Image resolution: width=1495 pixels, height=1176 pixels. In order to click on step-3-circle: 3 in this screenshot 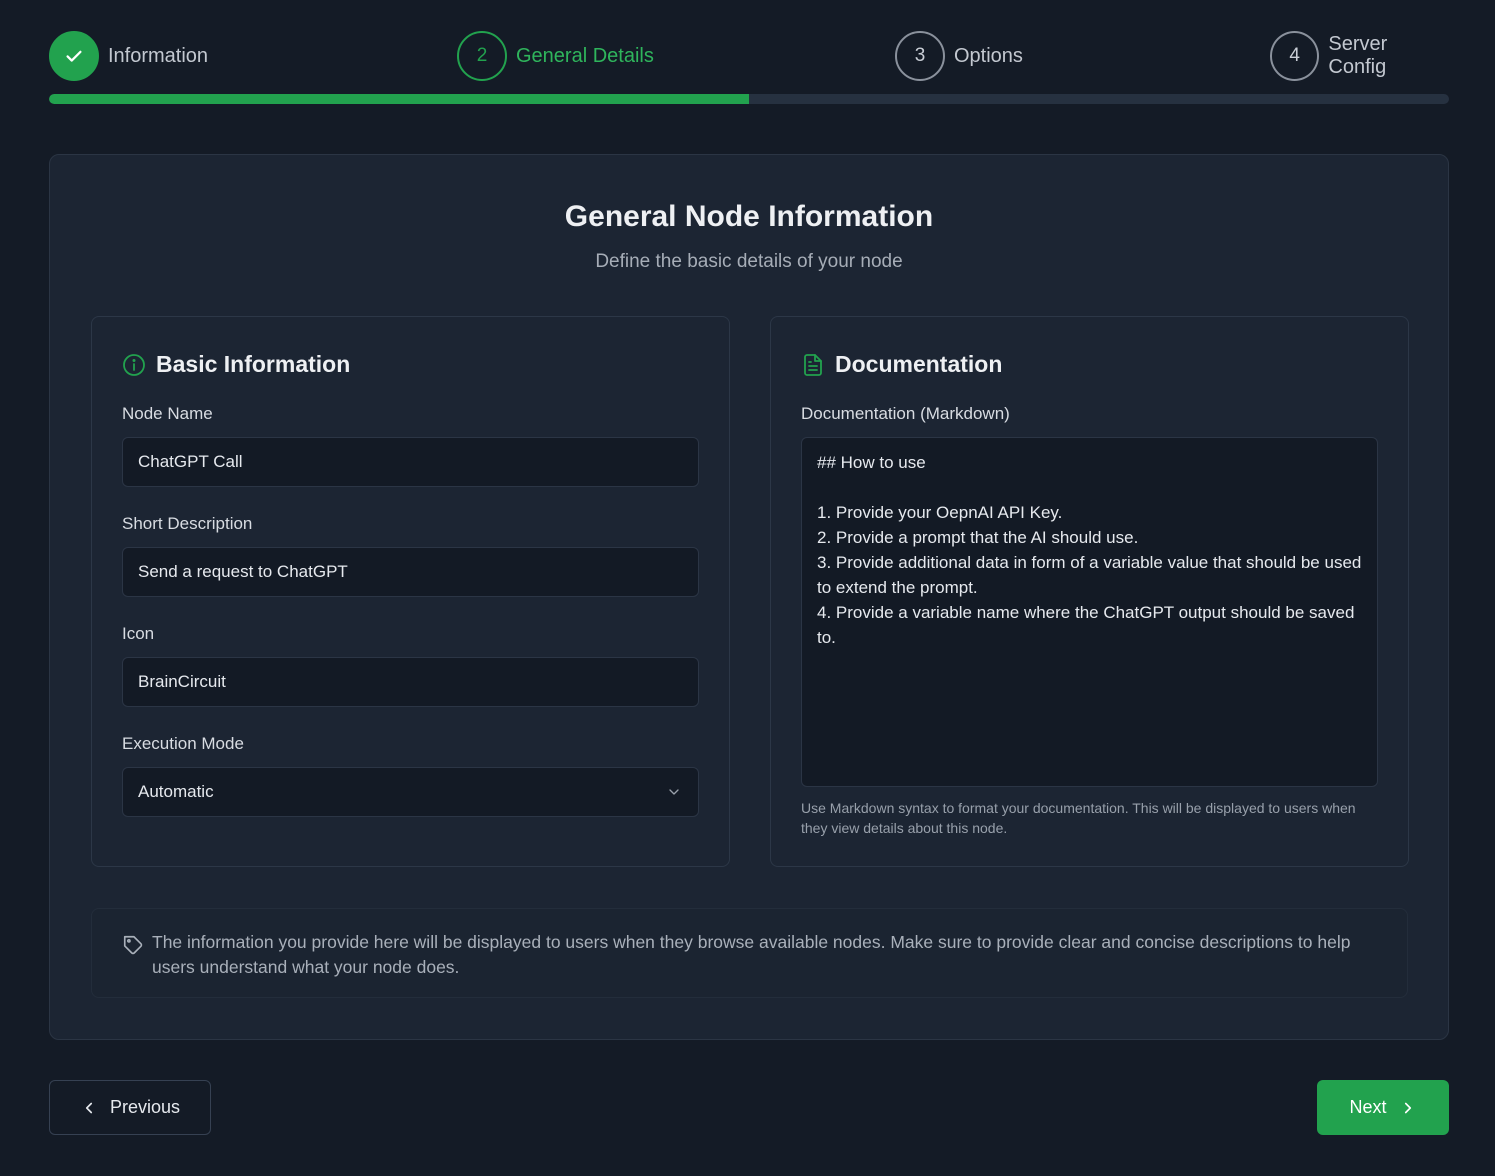, I will do `click(920, 56)`.